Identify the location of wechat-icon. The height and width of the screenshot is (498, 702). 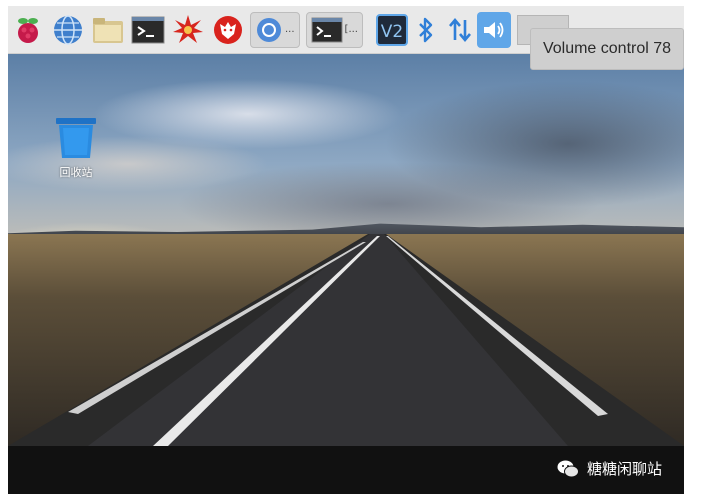
(568, 468).